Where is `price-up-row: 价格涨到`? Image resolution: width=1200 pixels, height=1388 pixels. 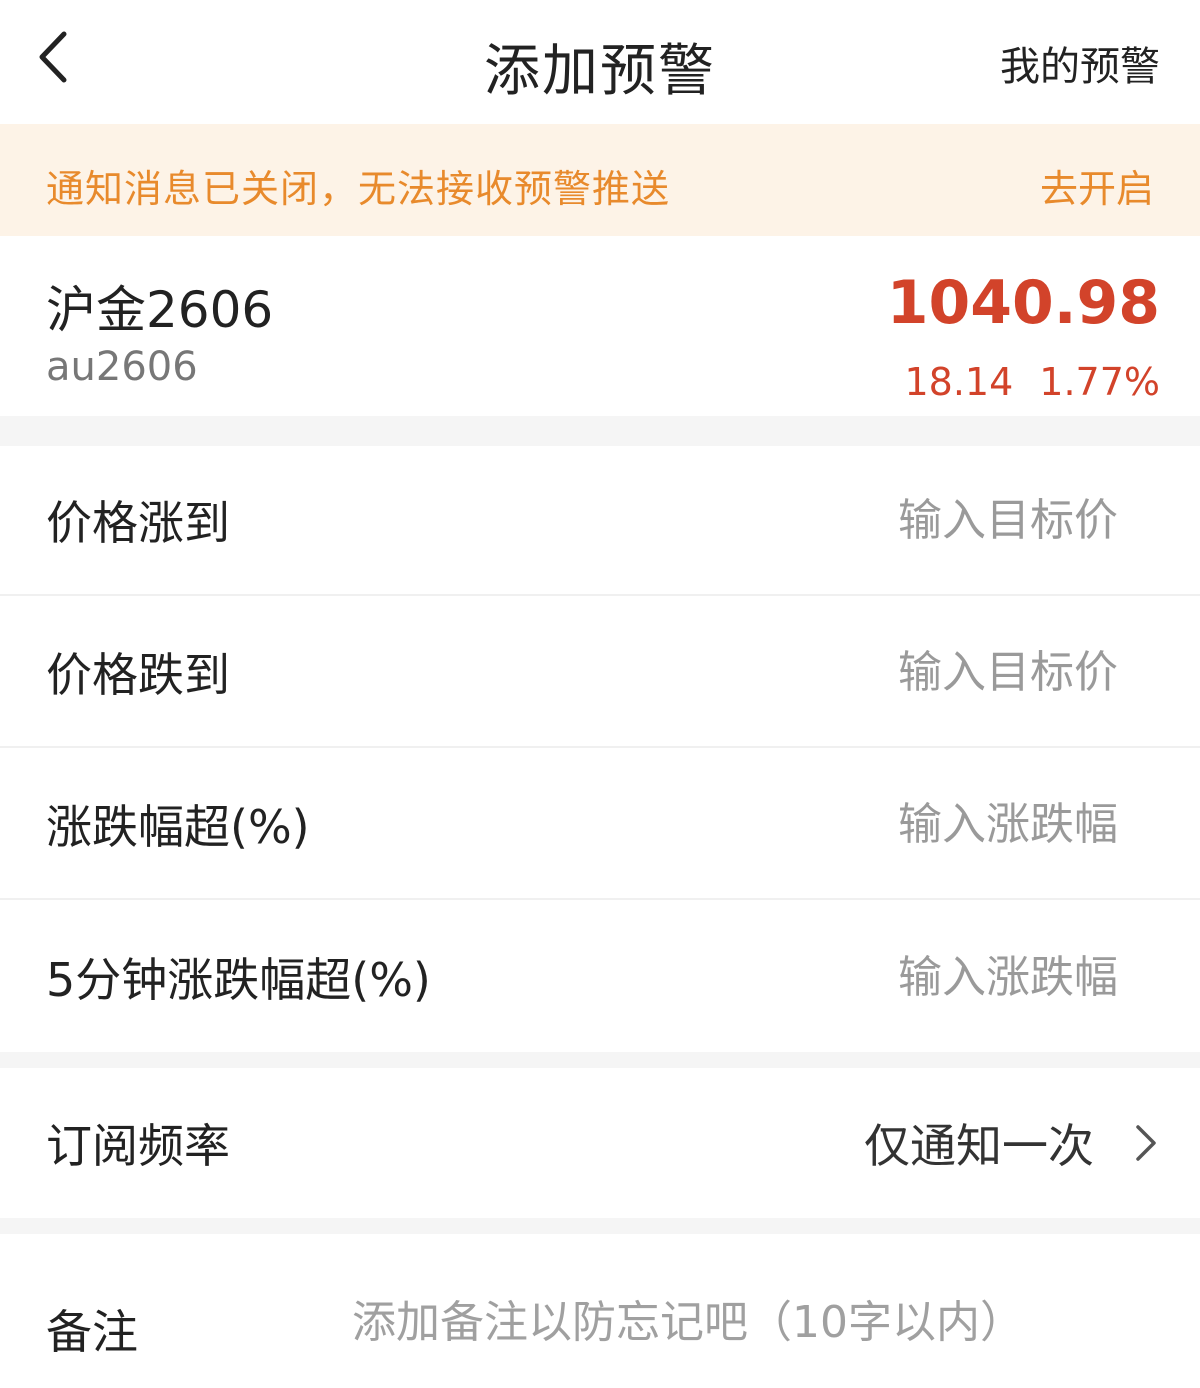
price-up-row: 价格涨到 is located at coordinates (600, 521).